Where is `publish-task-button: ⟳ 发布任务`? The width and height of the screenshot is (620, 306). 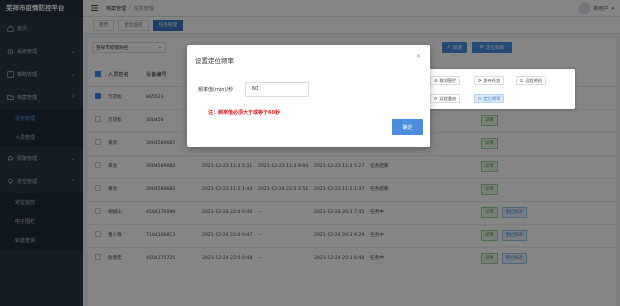
publish-task-button: ⟳ 发布任务 is located at coordinates (489, 80).